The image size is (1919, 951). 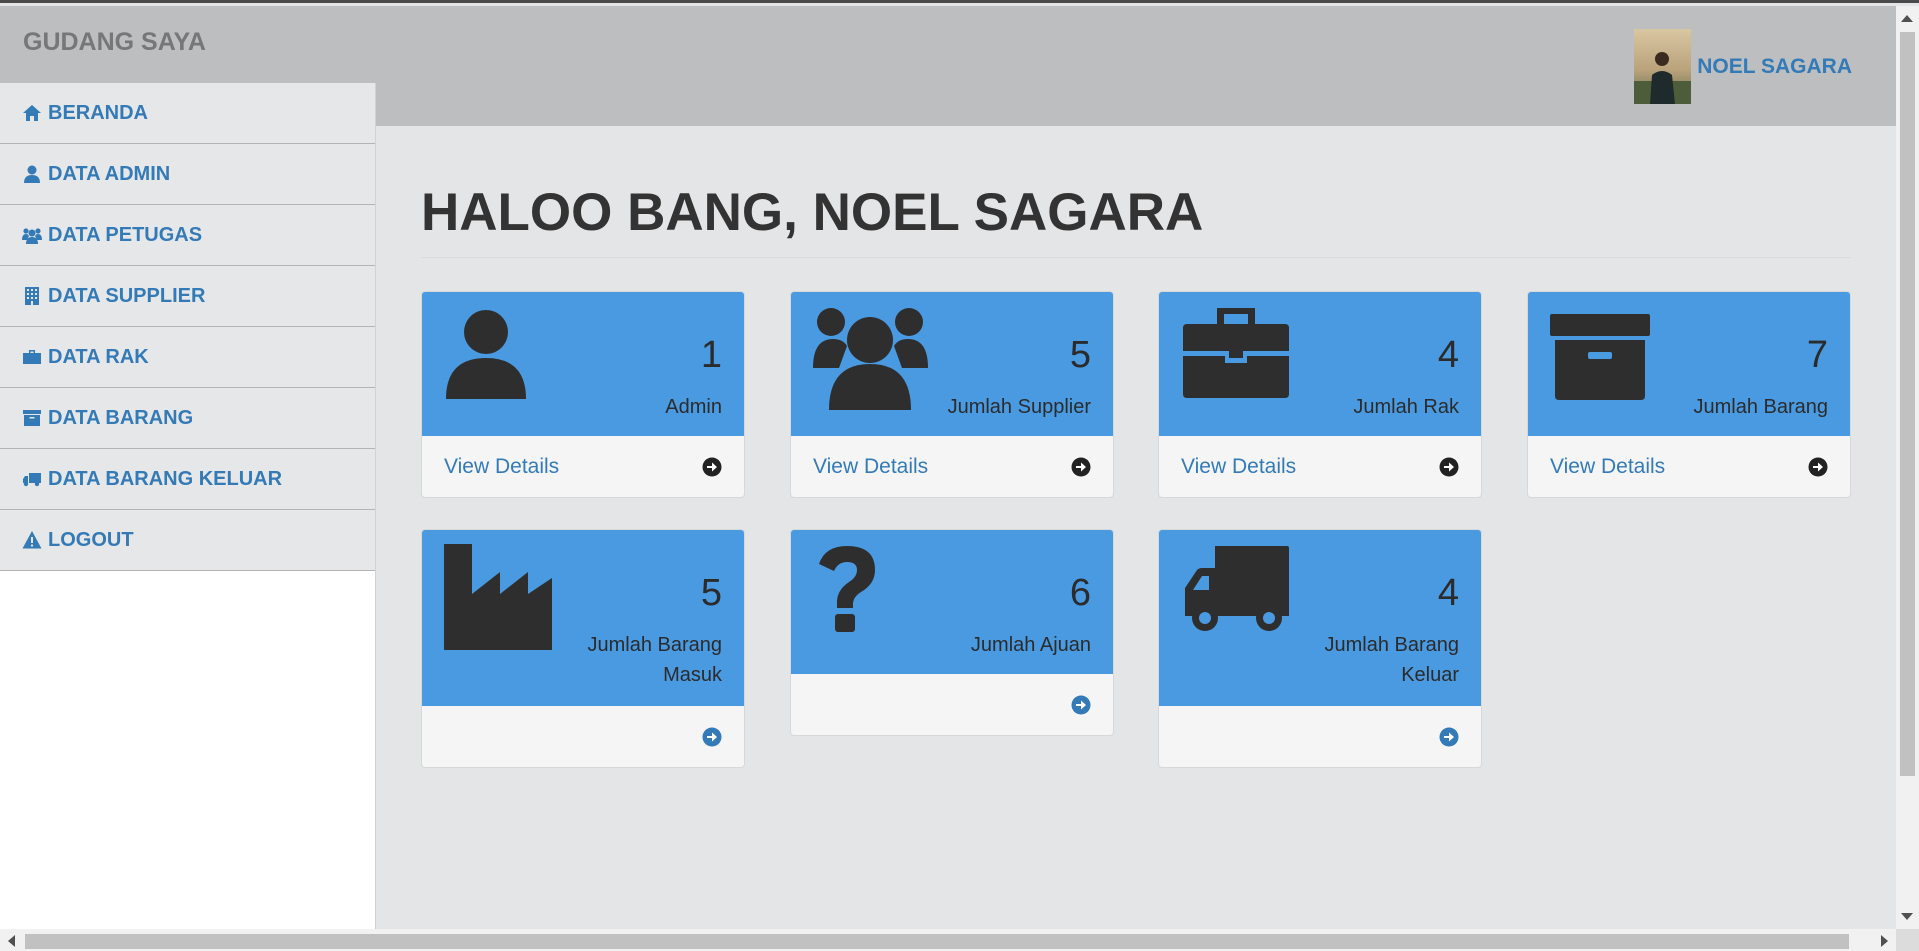 I want to click on building-icon, so click(x=32, y=296).